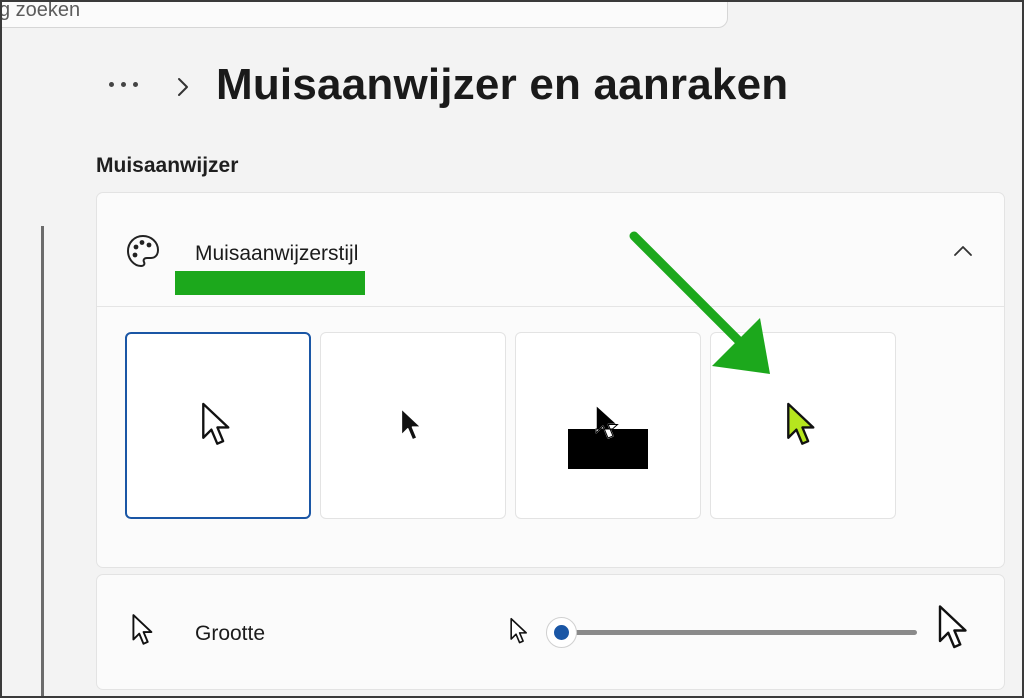  Describe the element at coordinates (123, 84) in the screenshot. I see `more-icon` at that location.